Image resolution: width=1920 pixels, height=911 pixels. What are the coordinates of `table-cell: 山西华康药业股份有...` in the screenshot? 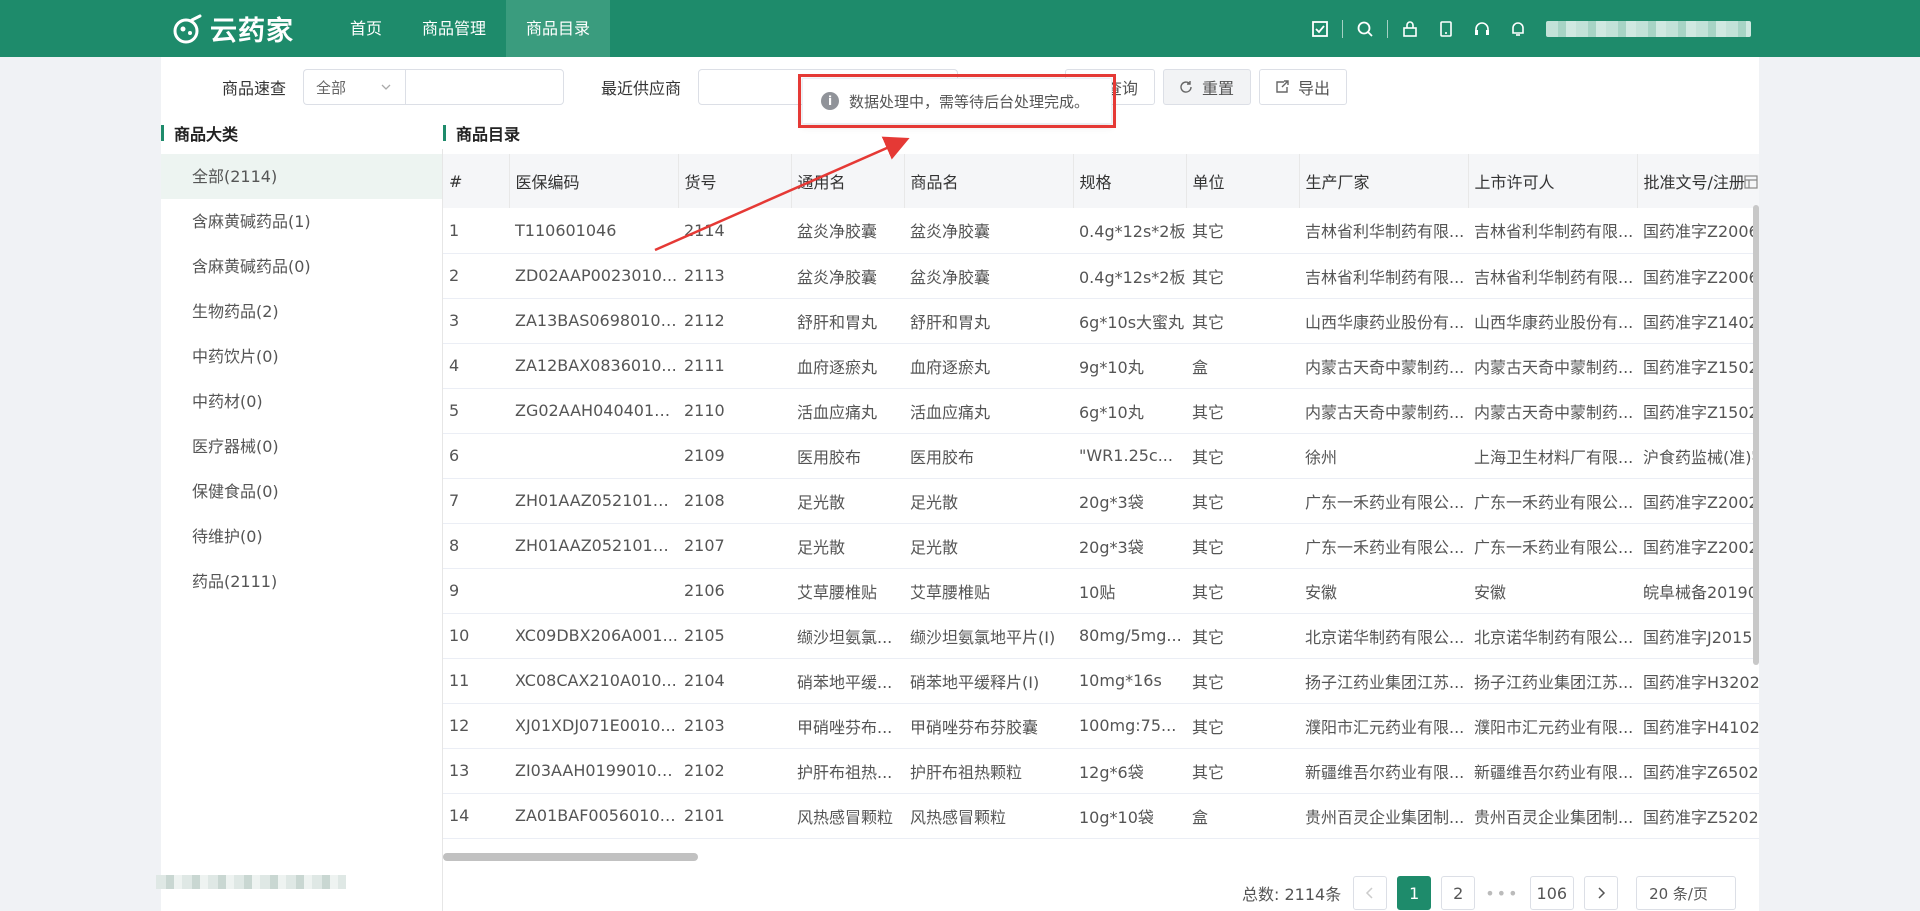 It's located at (1383, 321).